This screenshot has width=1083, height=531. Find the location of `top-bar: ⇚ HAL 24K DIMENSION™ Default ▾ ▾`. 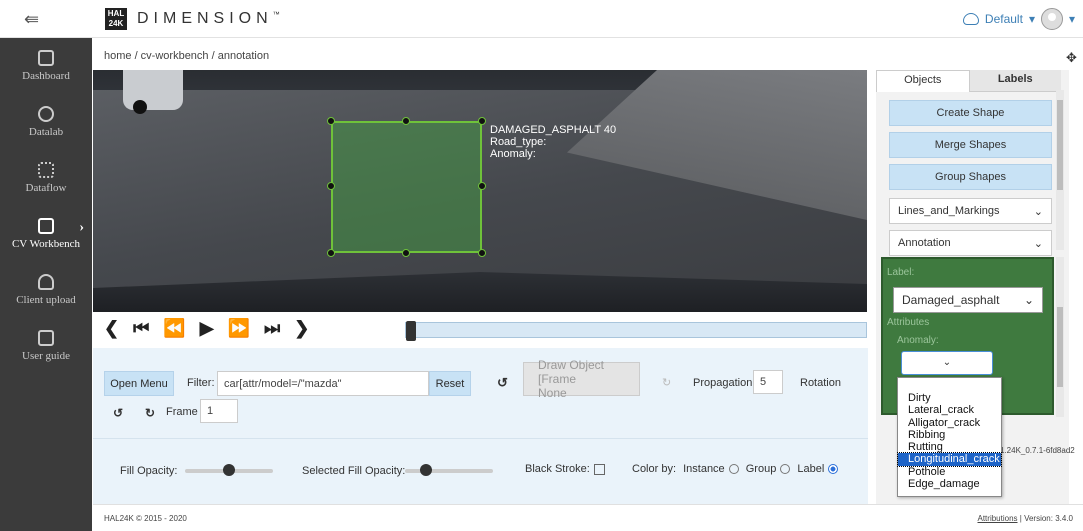

top-bar: ⇚ HAL 24K DIMENSION™ Default ▾ ▾ is located at coordinates (541, 19).